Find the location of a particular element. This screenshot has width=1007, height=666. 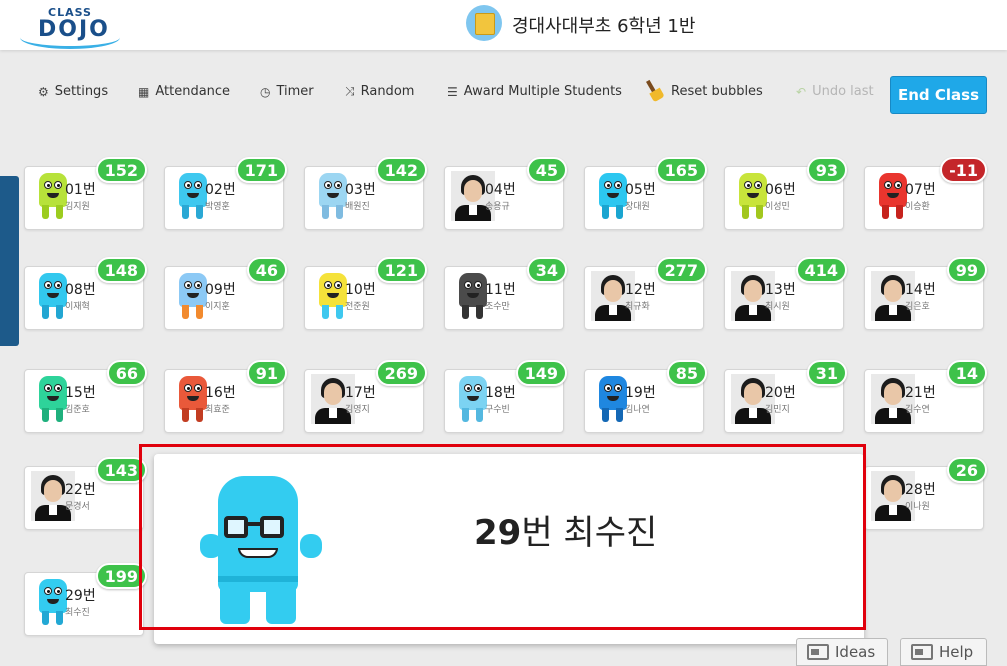

student-number: 09번 is located at coordinates (220, 290).